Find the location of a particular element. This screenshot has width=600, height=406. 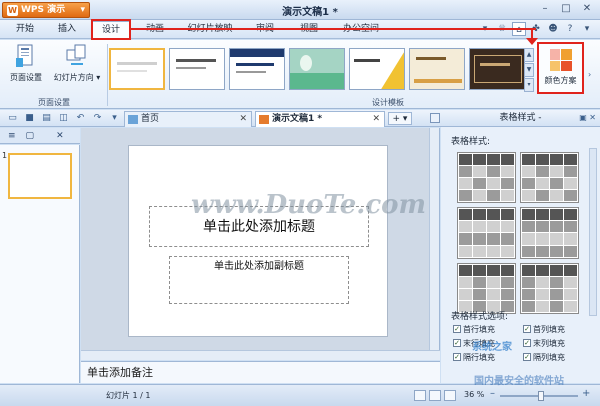

tab-home: 开始 is located at coordinates (25, 30).